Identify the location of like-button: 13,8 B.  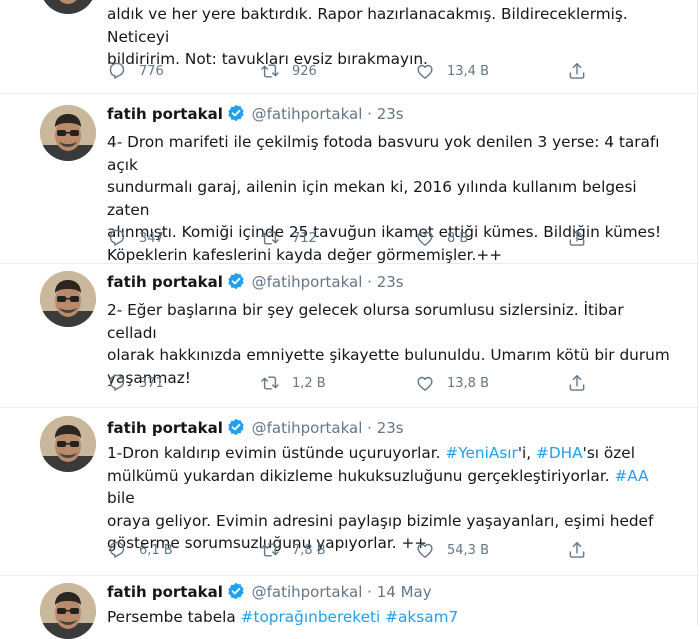
(452, 383).